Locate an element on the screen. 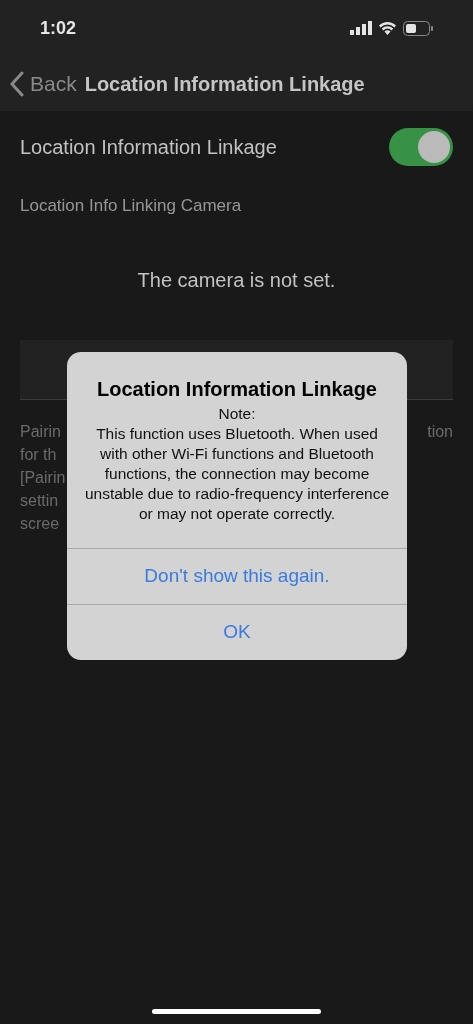 This screenshot has height=1024, width=473. description-fragment: Pairin for th [Pairin settin scree is located at coordinates (43, 477).